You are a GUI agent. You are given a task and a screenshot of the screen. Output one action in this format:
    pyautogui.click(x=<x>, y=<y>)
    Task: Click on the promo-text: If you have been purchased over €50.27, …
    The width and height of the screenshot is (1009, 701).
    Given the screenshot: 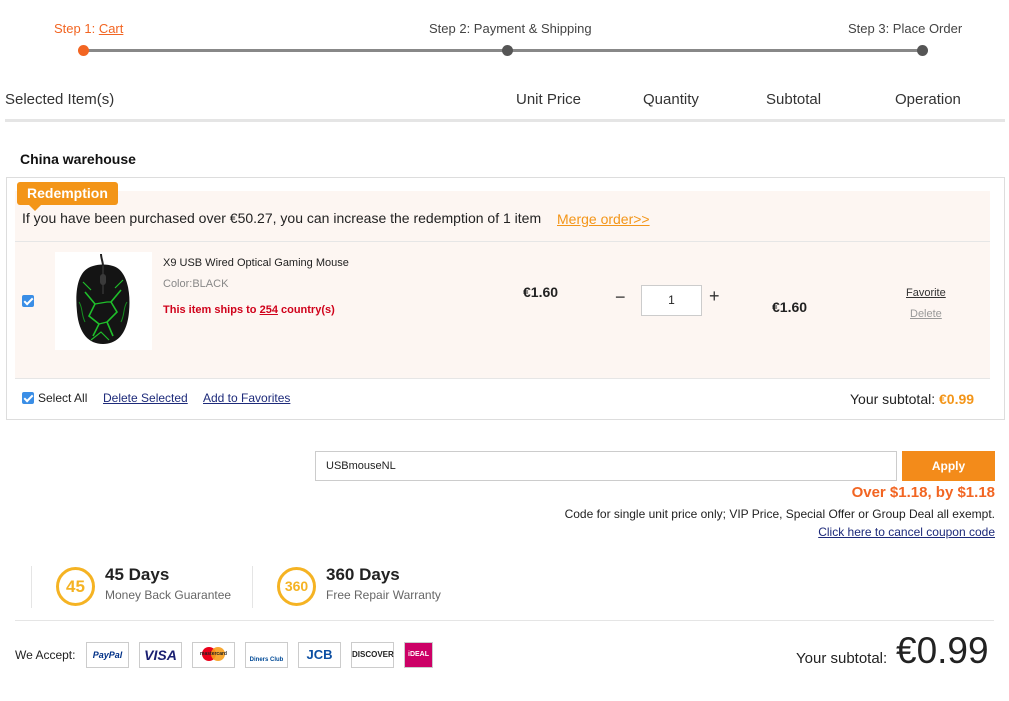 What is the action you would take?
    pyautogui.click(x=282, y=218)
    